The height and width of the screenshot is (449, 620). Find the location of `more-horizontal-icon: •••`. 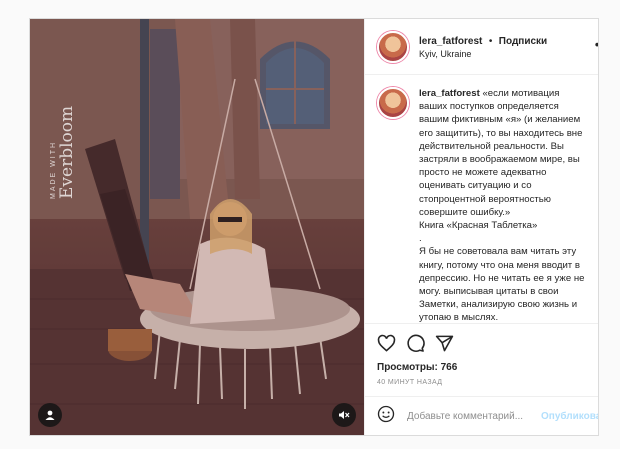

more-horizontal-icon: ••• is located at coordinates (596, 44).